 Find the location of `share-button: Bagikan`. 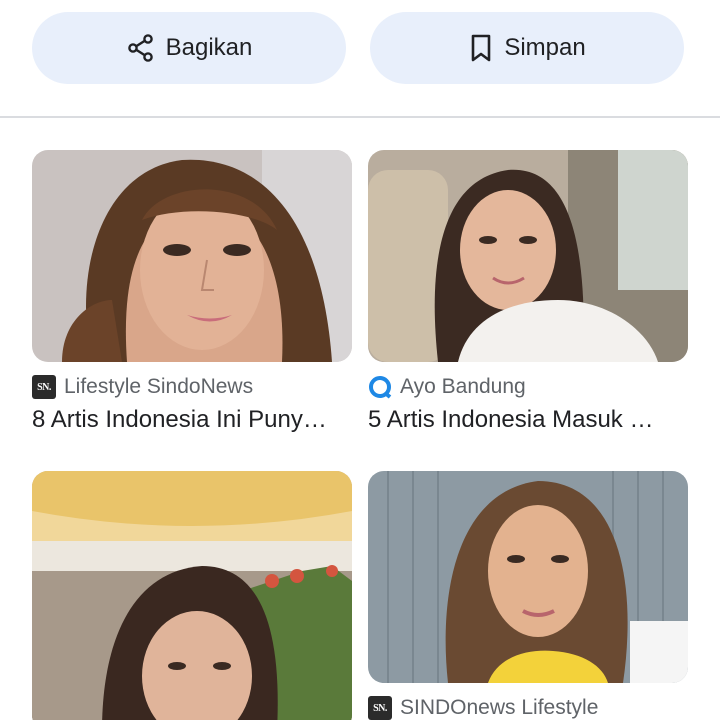

share-button: Bagikan is located at coordinates (189, 48).